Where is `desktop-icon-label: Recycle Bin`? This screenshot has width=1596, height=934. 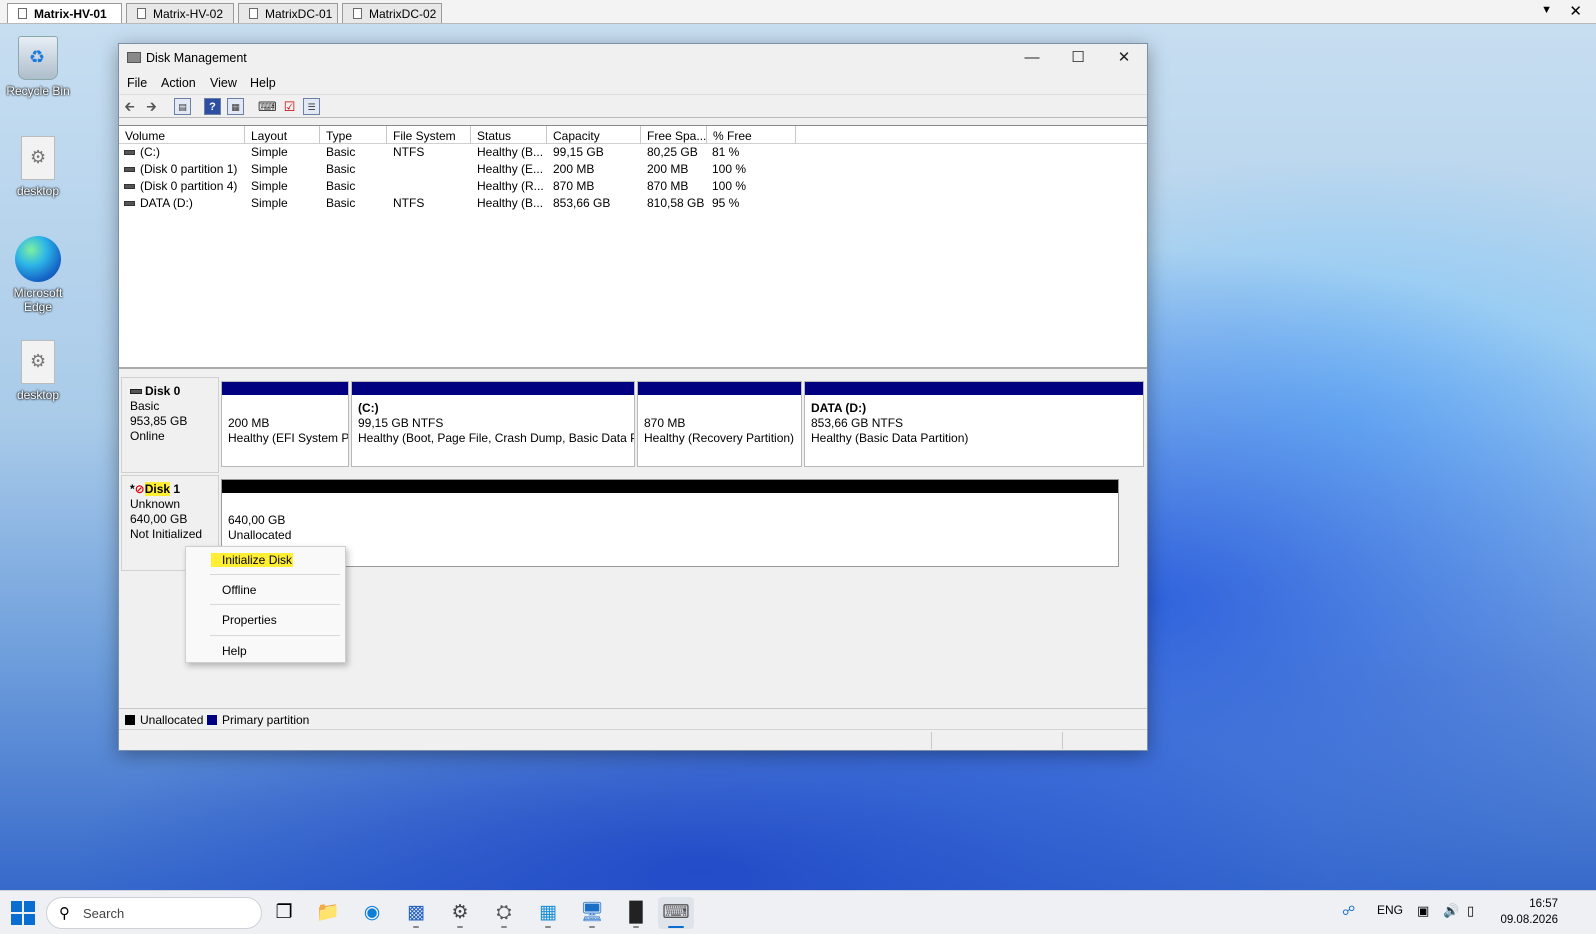
desktop-icon-label: Recycle Bin is located at coordinates (38, 91).